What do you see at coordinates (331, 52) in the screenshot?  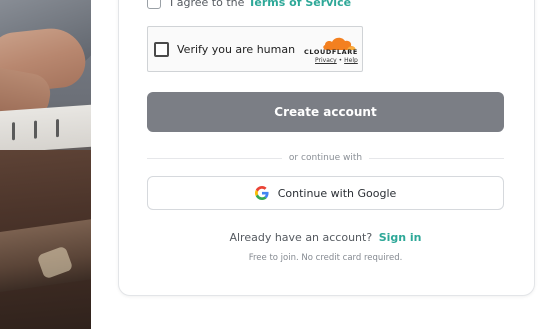 I see `cloudflare-brand: CLOUDFLARE` at bounding box center [331, 52].